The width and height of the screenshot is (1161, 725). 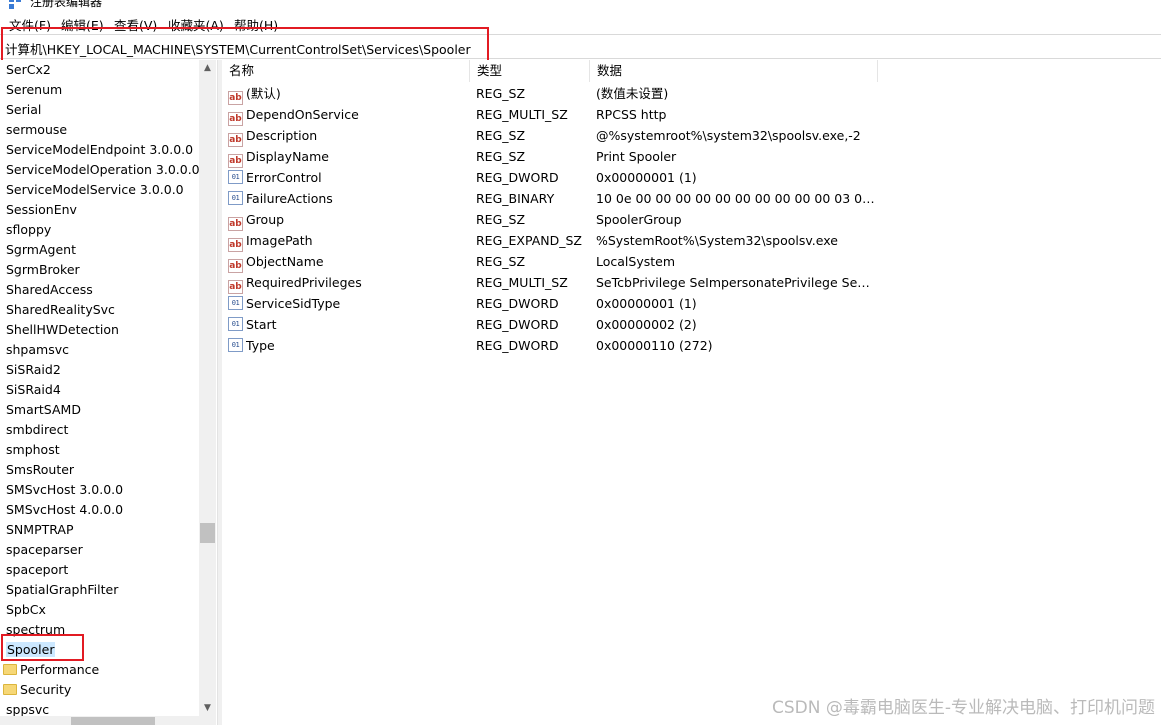 I want to click on value-name-cell: ab DisplayName, so click(x=278, y=157).